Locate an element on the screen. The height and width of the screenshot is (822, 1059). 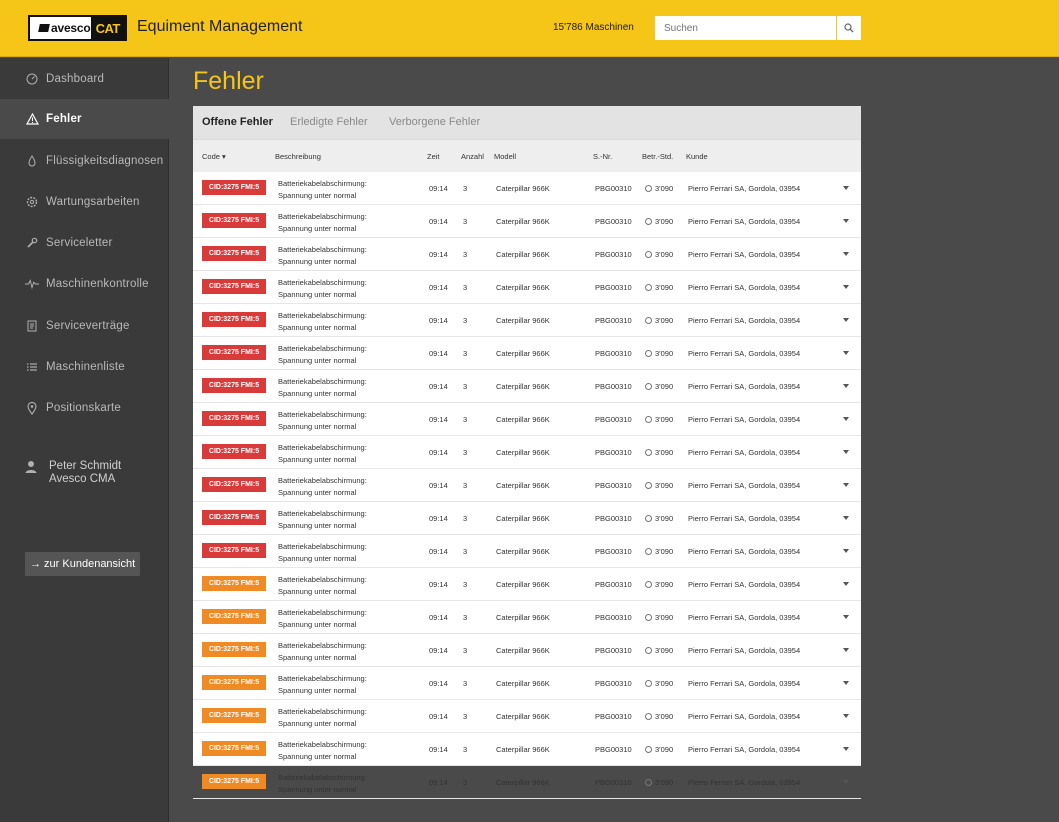
sidebar-item-maschinenliste: Maschinenliste is located at coordinates (84, 367).